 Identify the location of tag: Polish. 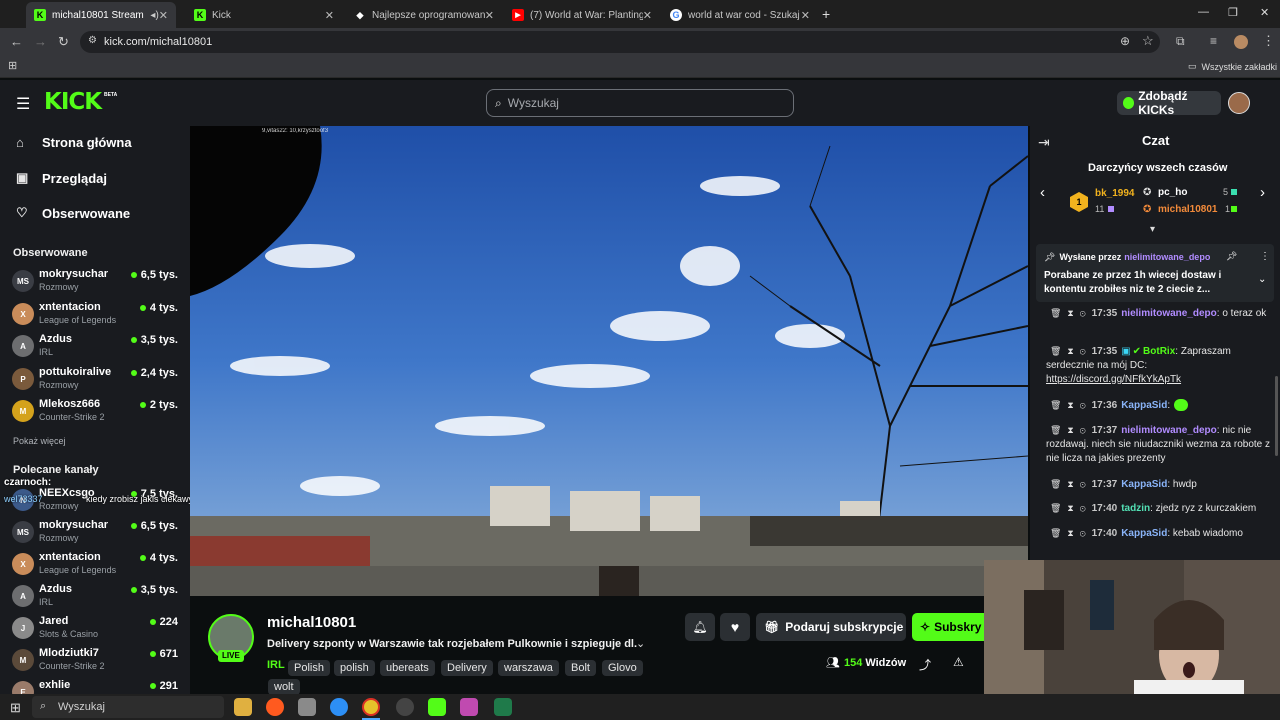
(309, 668).